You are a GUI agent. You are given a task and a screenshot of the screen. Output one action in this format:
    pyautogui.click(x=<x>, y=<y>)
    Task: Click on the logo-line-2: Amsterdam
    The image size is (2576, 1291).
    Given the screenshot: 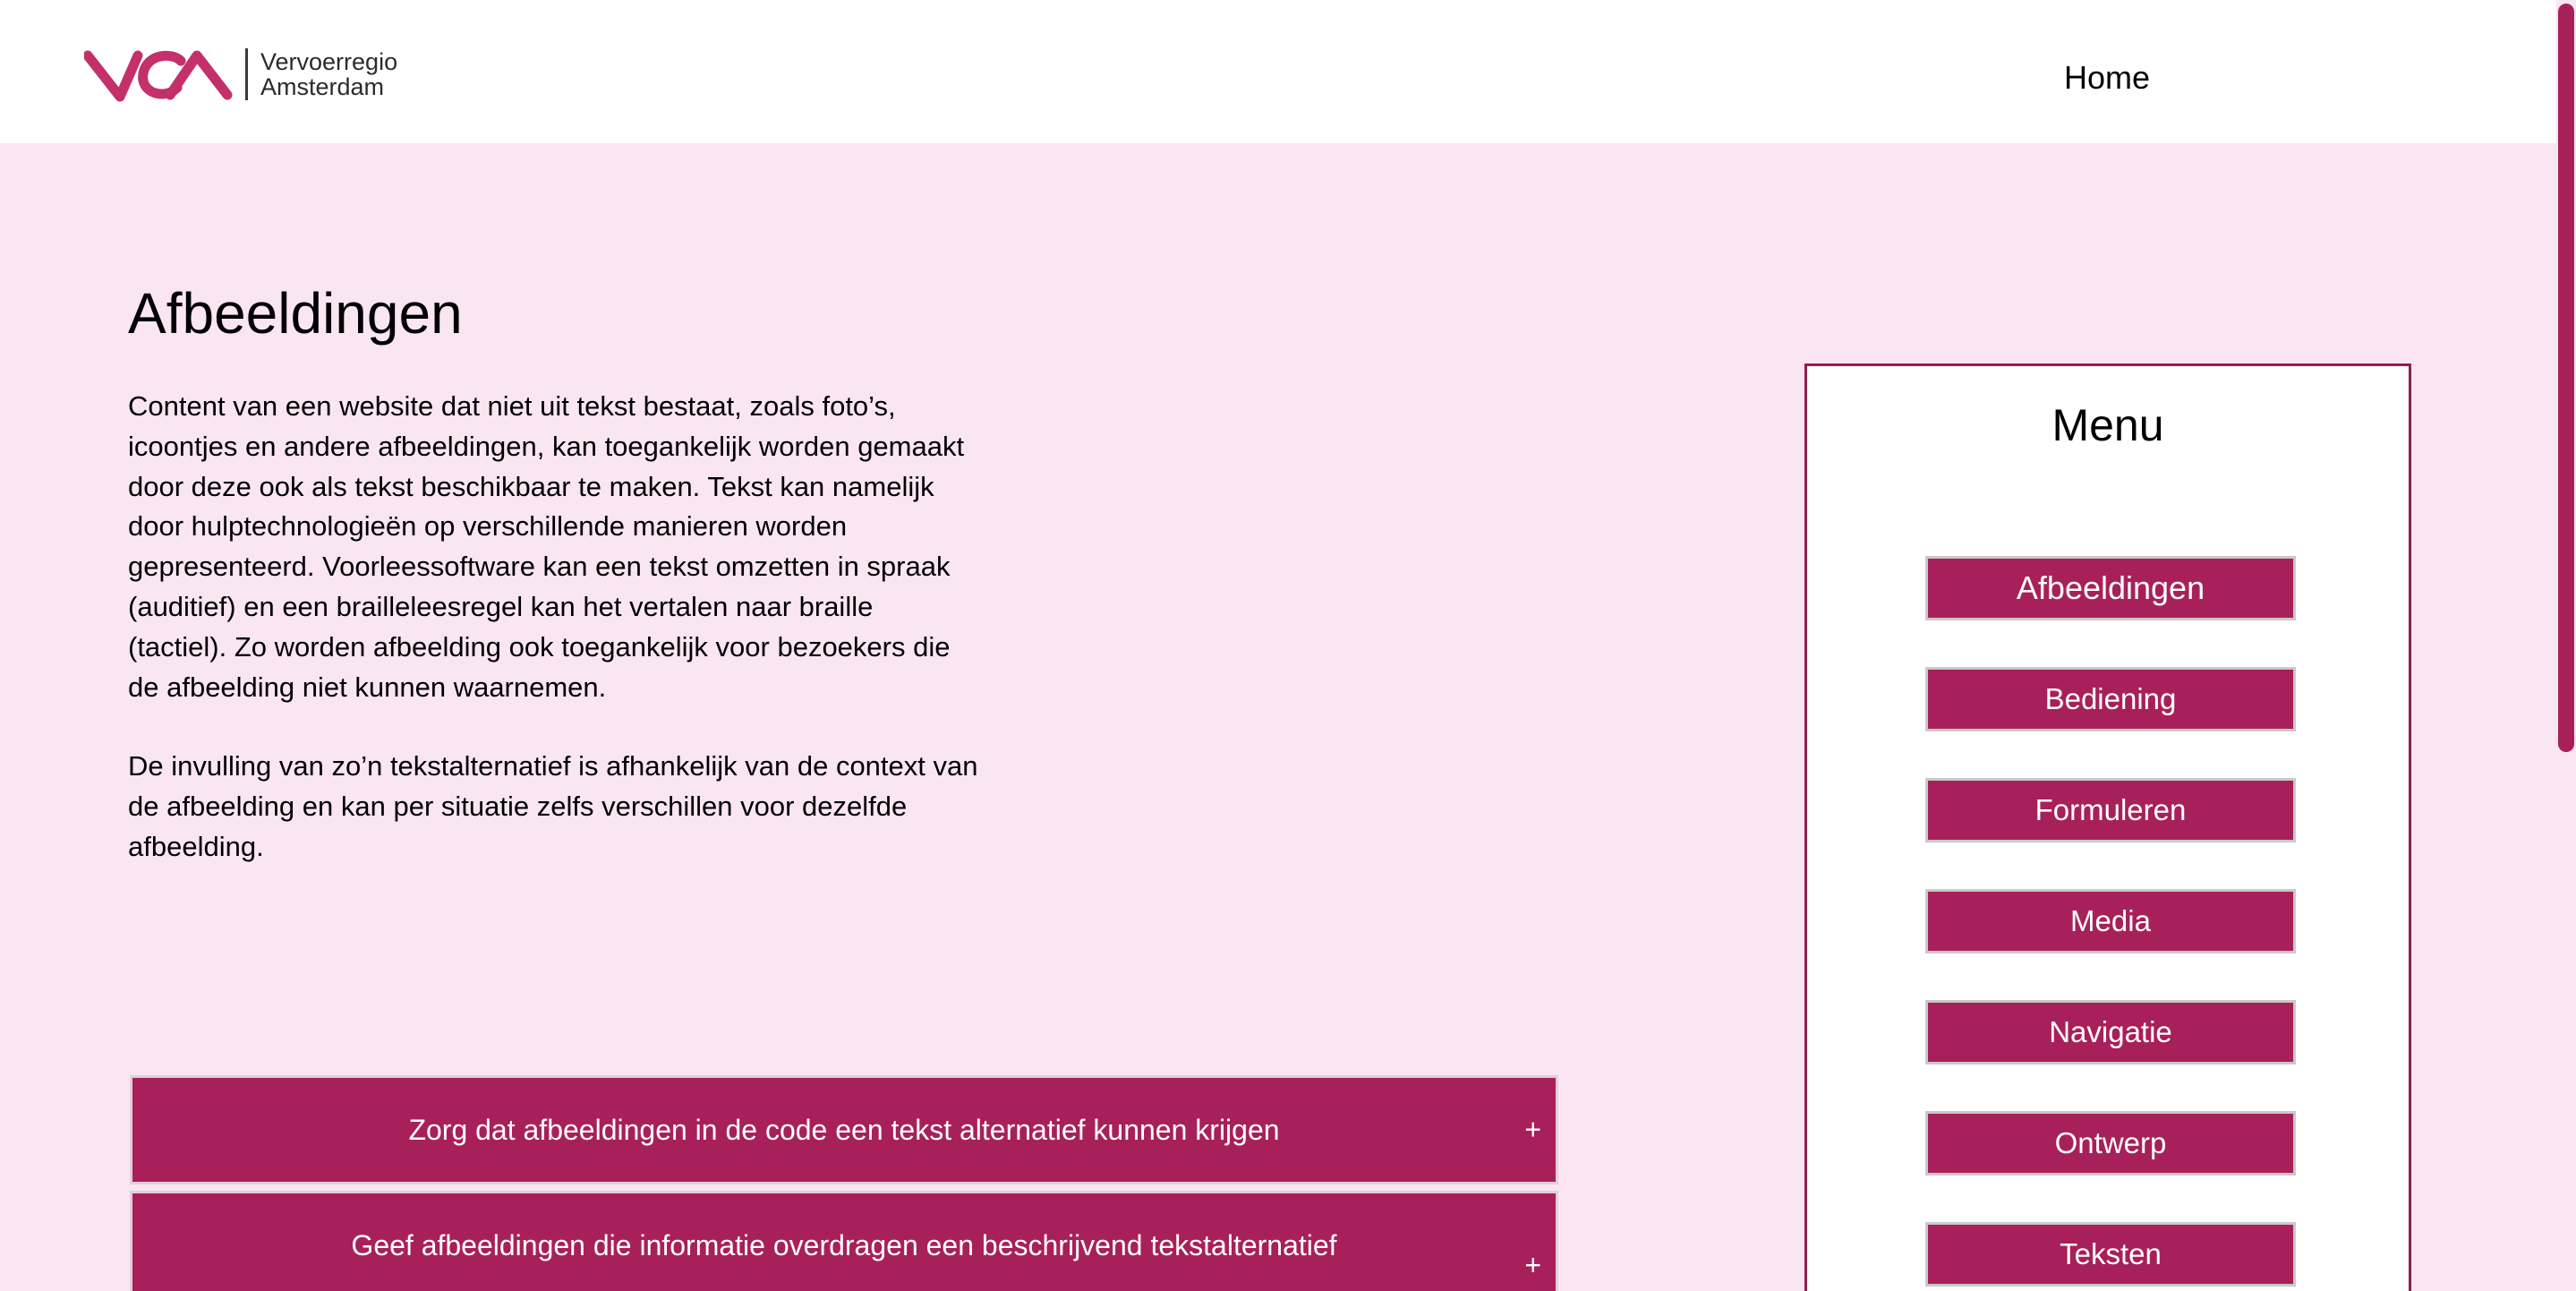 What is the action you would take?
    pyautogui.click(x=322, y=87)
    